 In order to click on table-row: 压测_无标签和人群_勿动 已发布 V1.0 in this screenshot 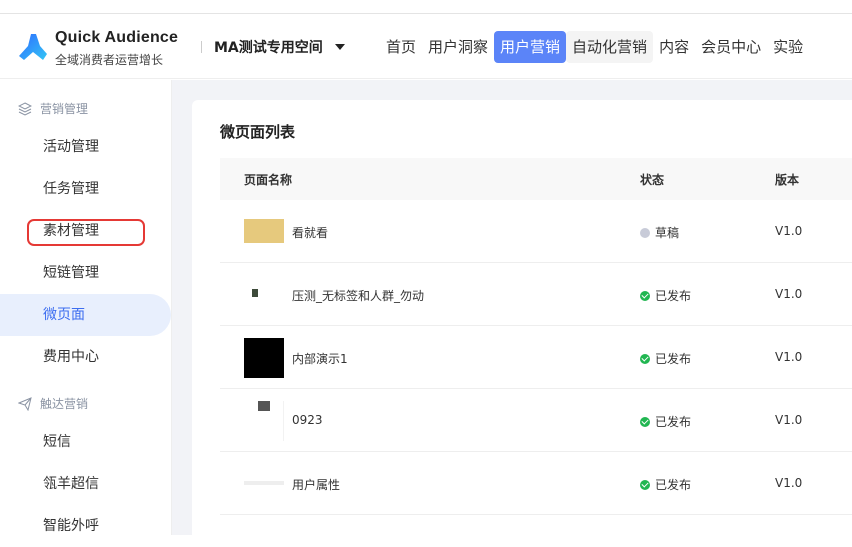, I will do `click(536, 294)`.